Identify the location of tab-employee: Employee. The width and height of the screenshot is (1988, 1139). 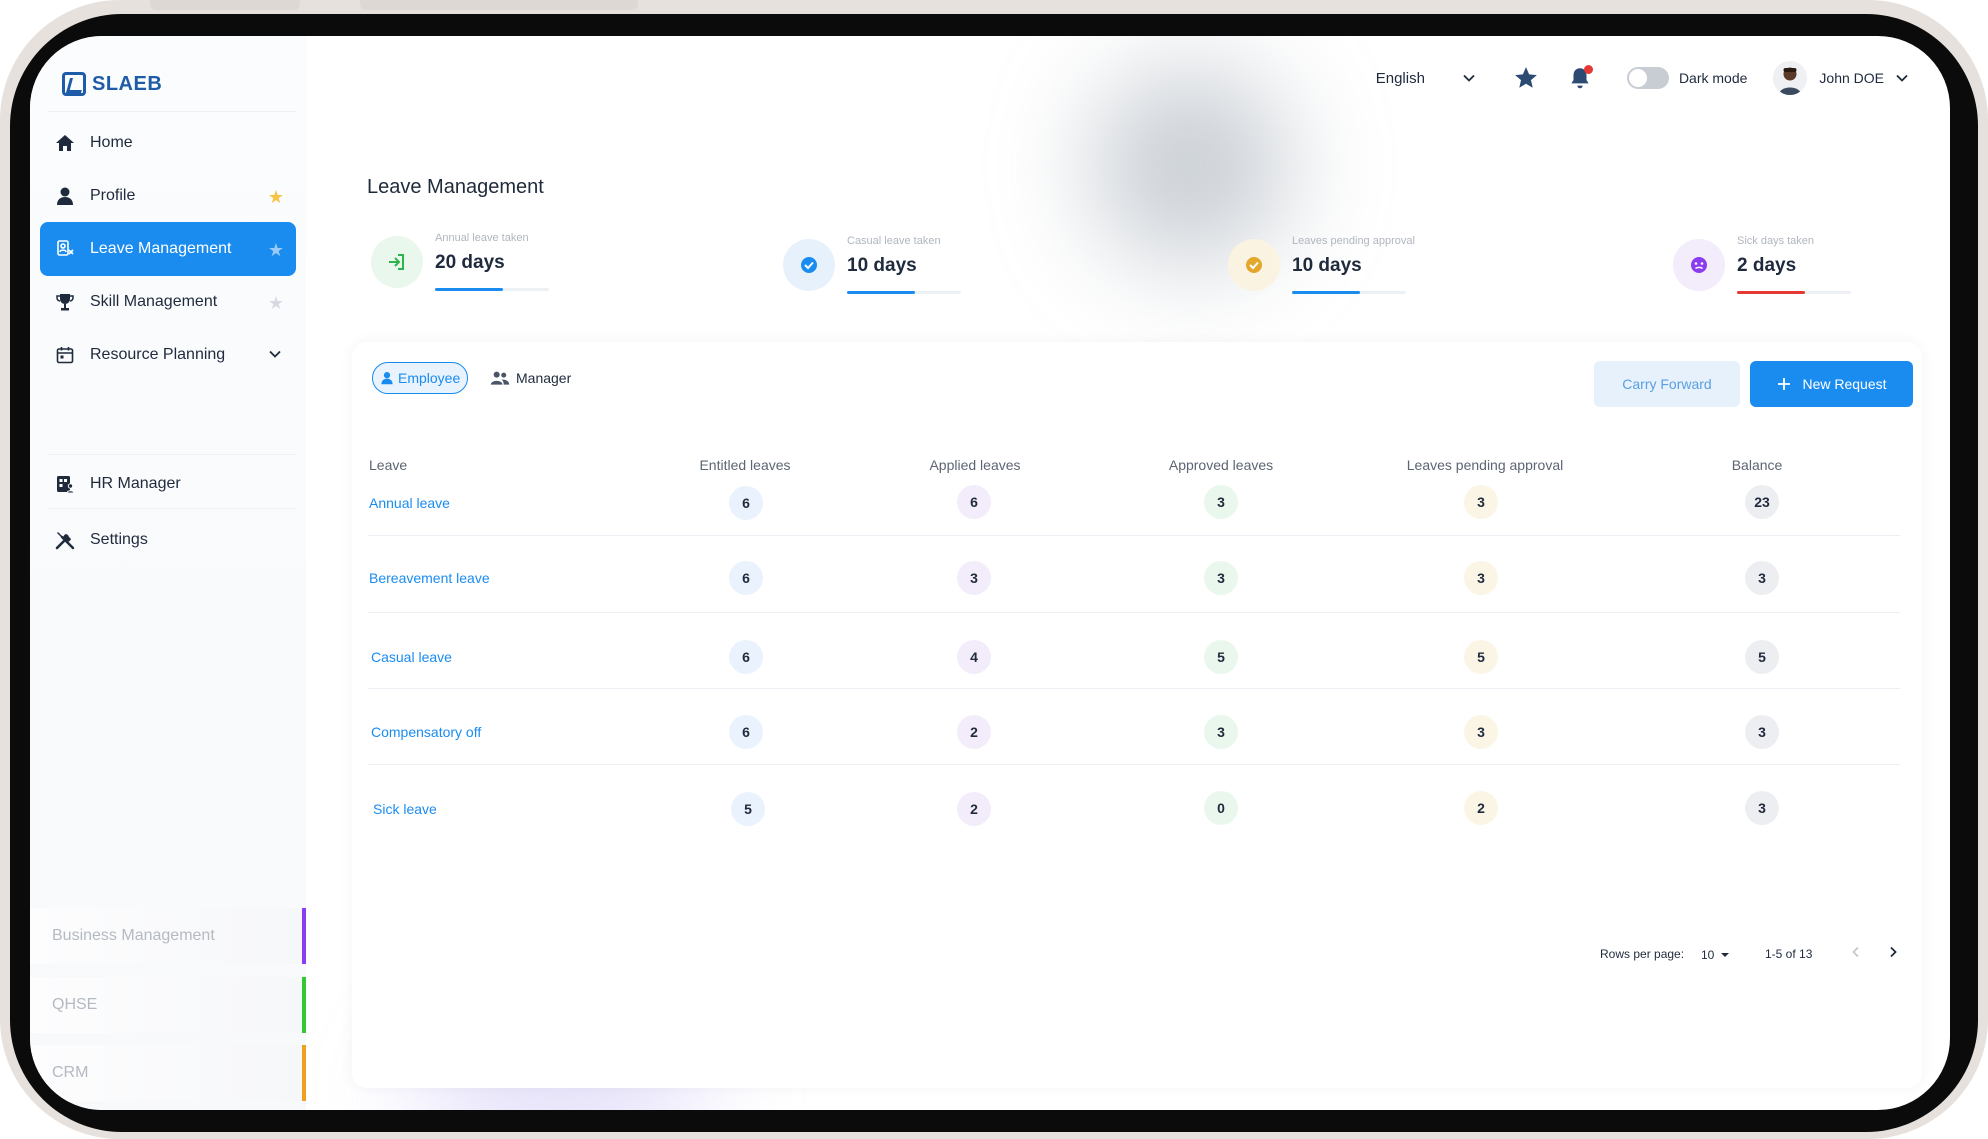
(420, 378).